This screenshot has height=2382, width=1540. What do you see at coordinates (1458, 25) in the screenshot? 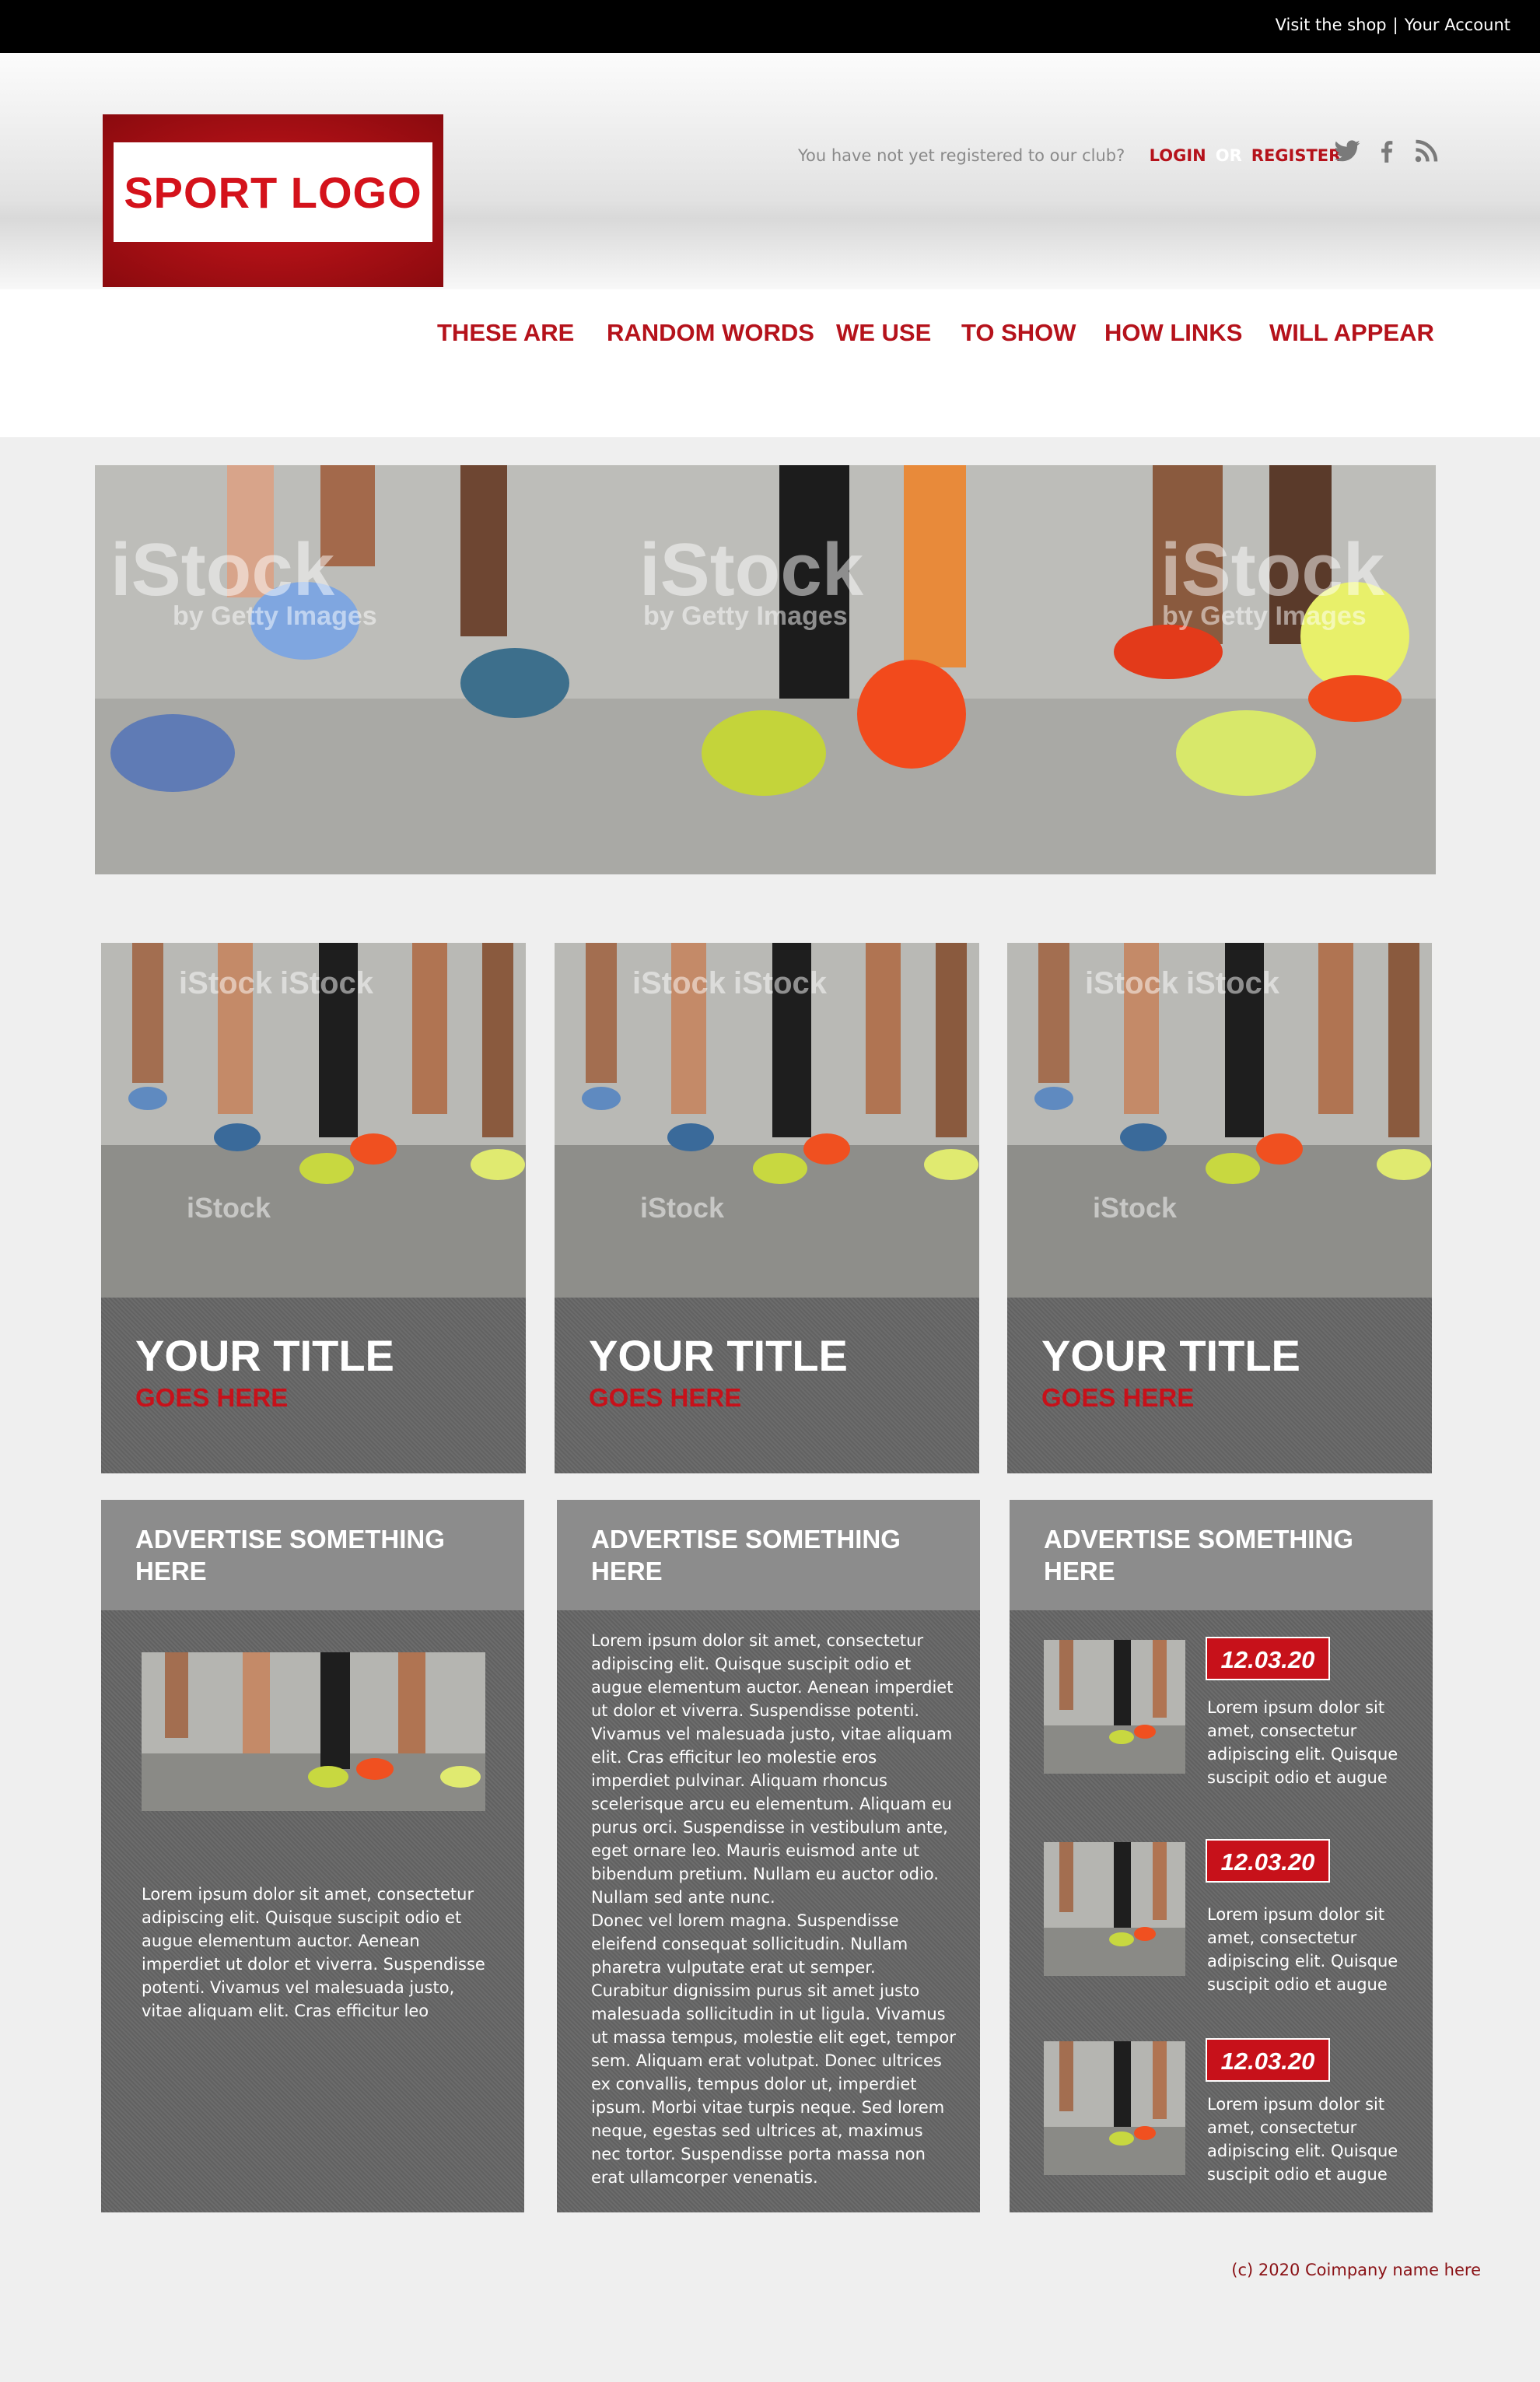
I see `your-account-link: Your Account` at bounding box center [1458, 25].